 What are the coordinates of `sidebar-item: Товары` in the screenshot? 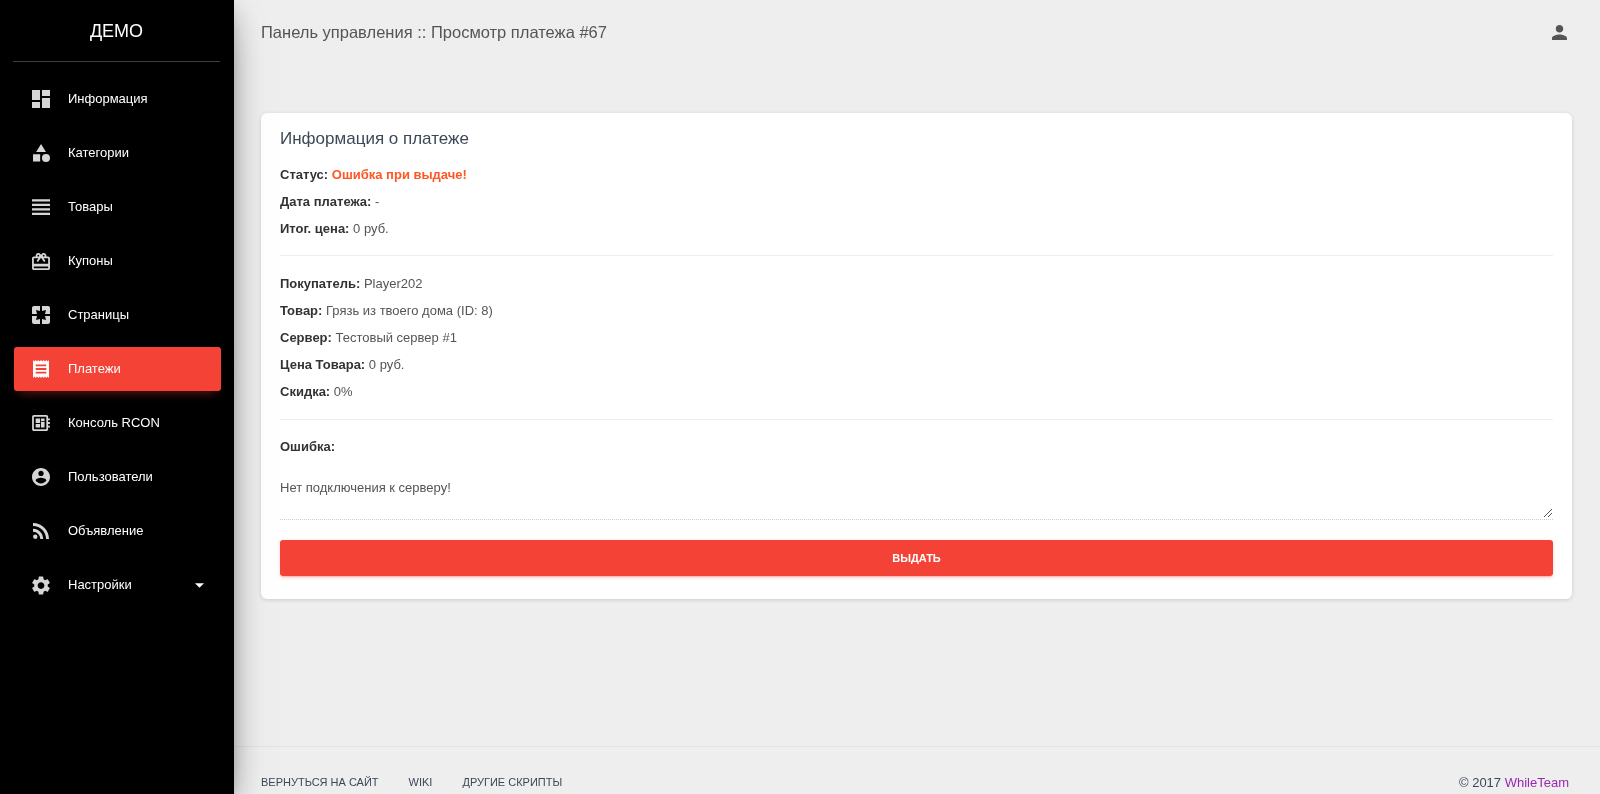 It's located at (117, 207).